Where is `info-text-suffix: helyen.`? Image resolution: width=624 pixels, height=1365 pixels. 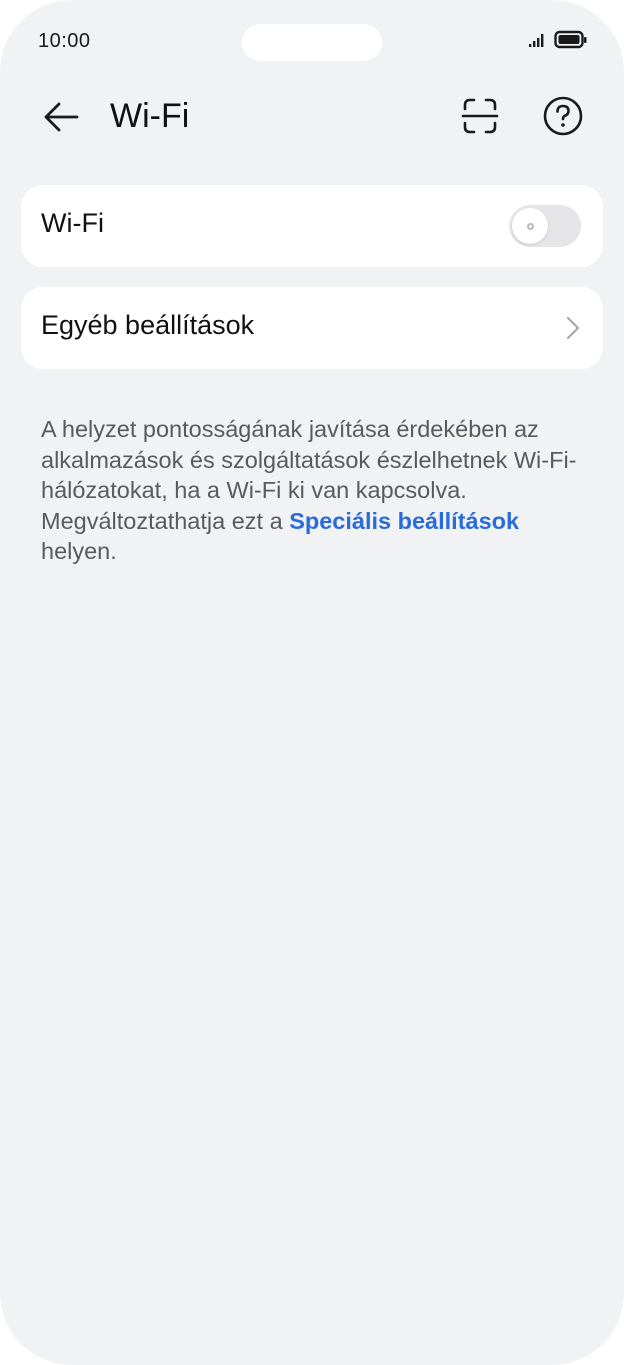
info-text-suffix: helyen. is located at coordinates (79, 551).